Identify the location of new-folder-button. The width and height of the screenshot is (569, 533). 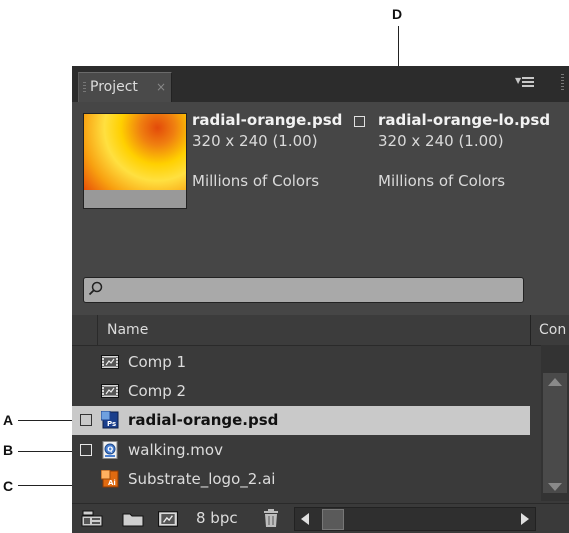
(133, 519).